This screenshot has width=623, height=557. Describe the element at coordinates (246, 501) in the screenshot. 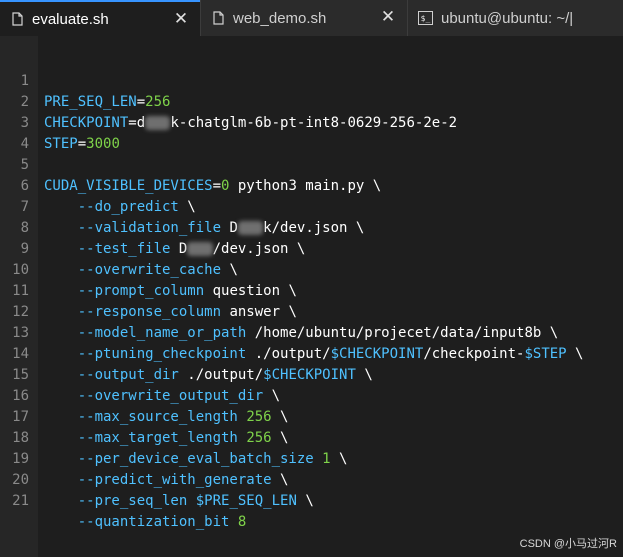

I see `variable: $PRE_SEQ_LEN` at that location.